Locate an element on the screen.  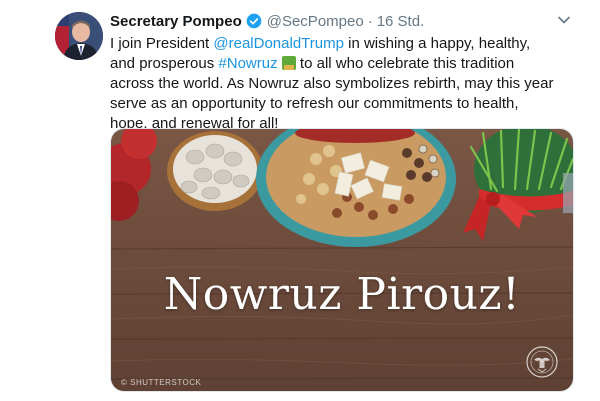
watermark: © SHUTTERSTOCK is located at coordinates (161, 382).